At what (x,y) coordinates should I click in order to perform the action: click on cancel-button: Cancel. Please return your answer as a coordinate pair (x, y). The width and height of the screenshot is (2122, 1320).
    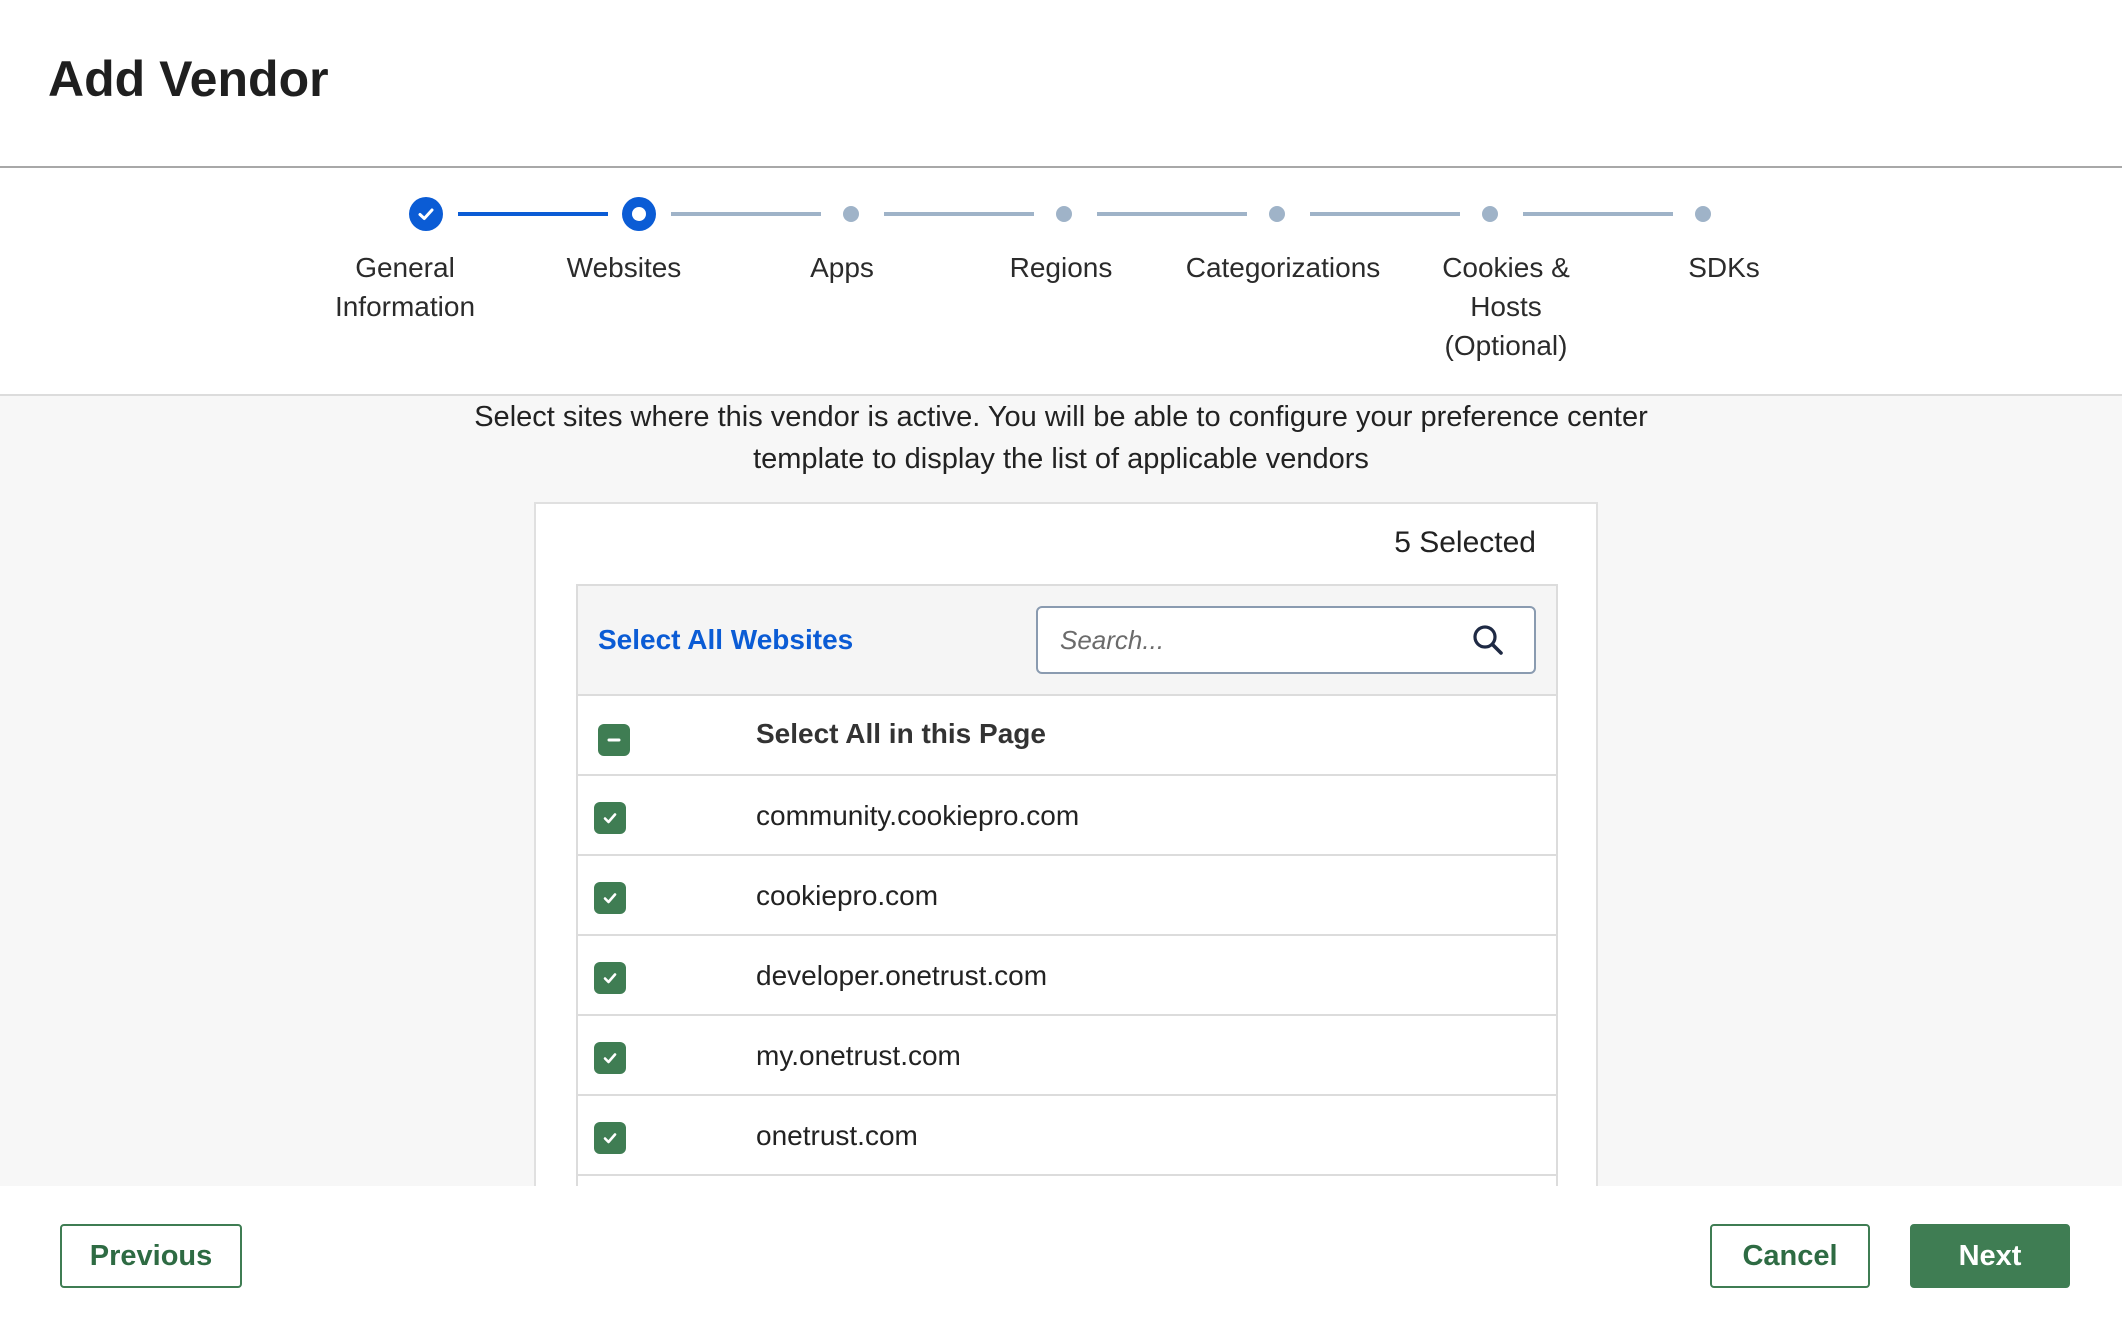
    Looking at the image, I should click on (1790, 1256).